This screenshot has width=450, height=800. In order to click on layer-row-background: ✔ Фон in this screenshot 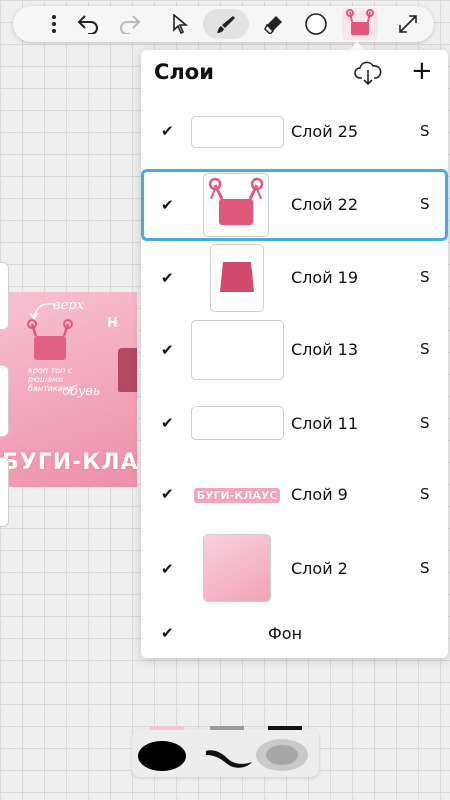, I will do `click(294, 634)`.